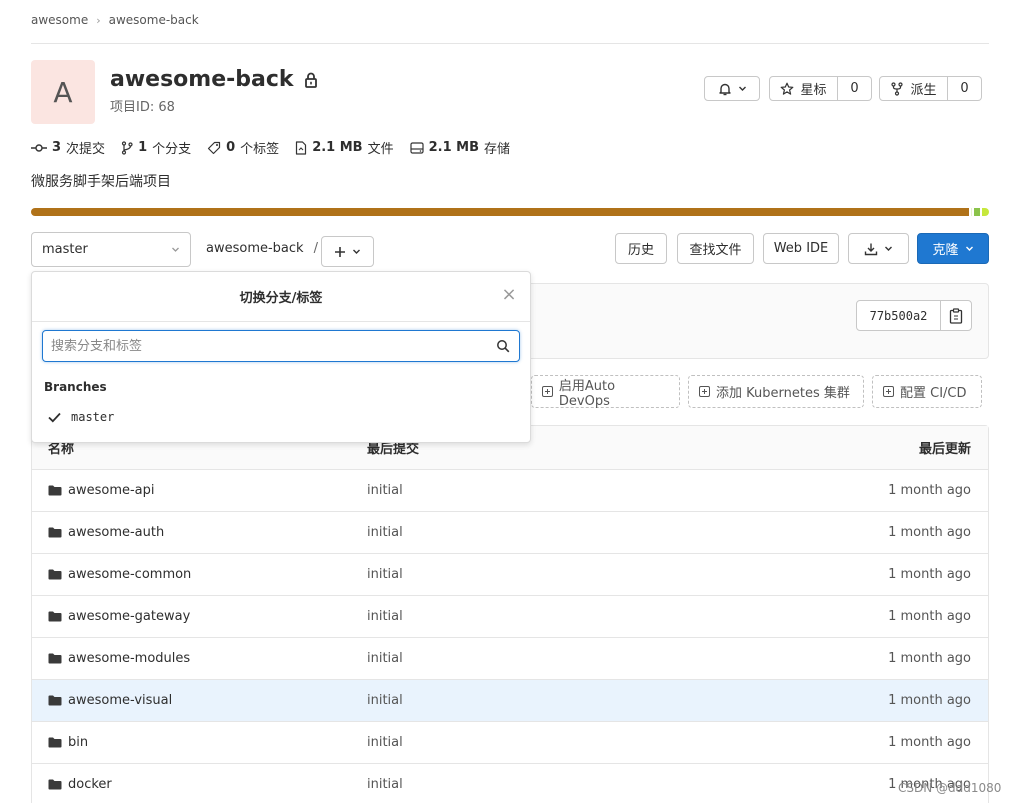 The height and width of the screenshot is (803, 1017). What do you see at coordinates (855, 88) in the screenshot?
I see `star-count: 0` at bounding box center [855, 88].